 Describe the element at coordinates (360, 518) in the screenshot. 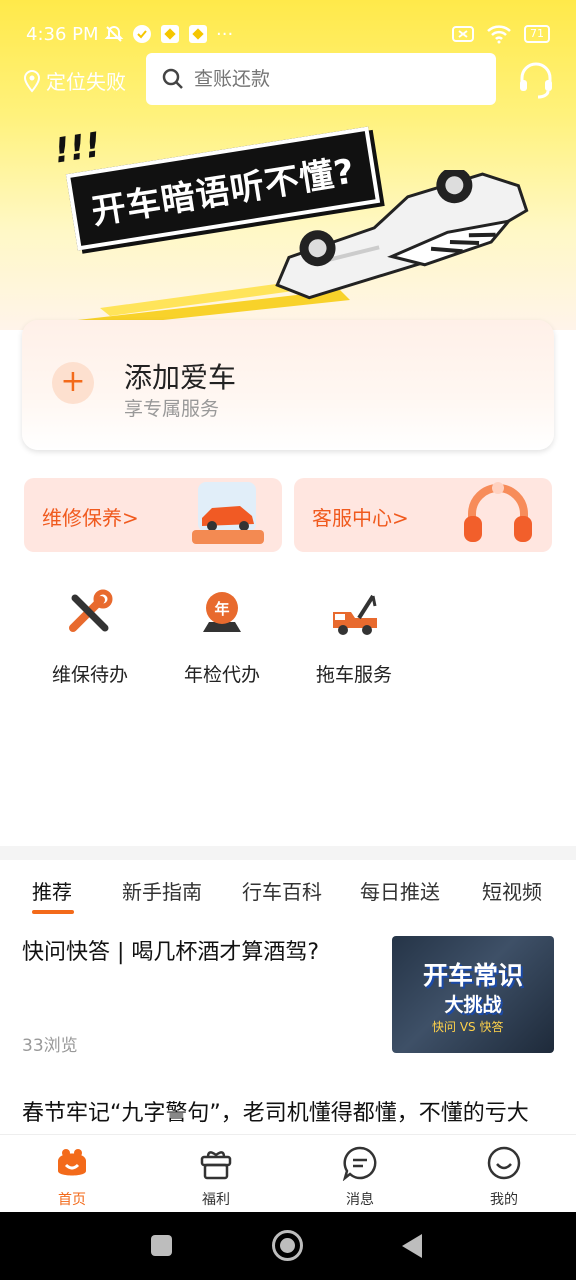

I see `customer-service-card-label: 客服中心>` at that location.